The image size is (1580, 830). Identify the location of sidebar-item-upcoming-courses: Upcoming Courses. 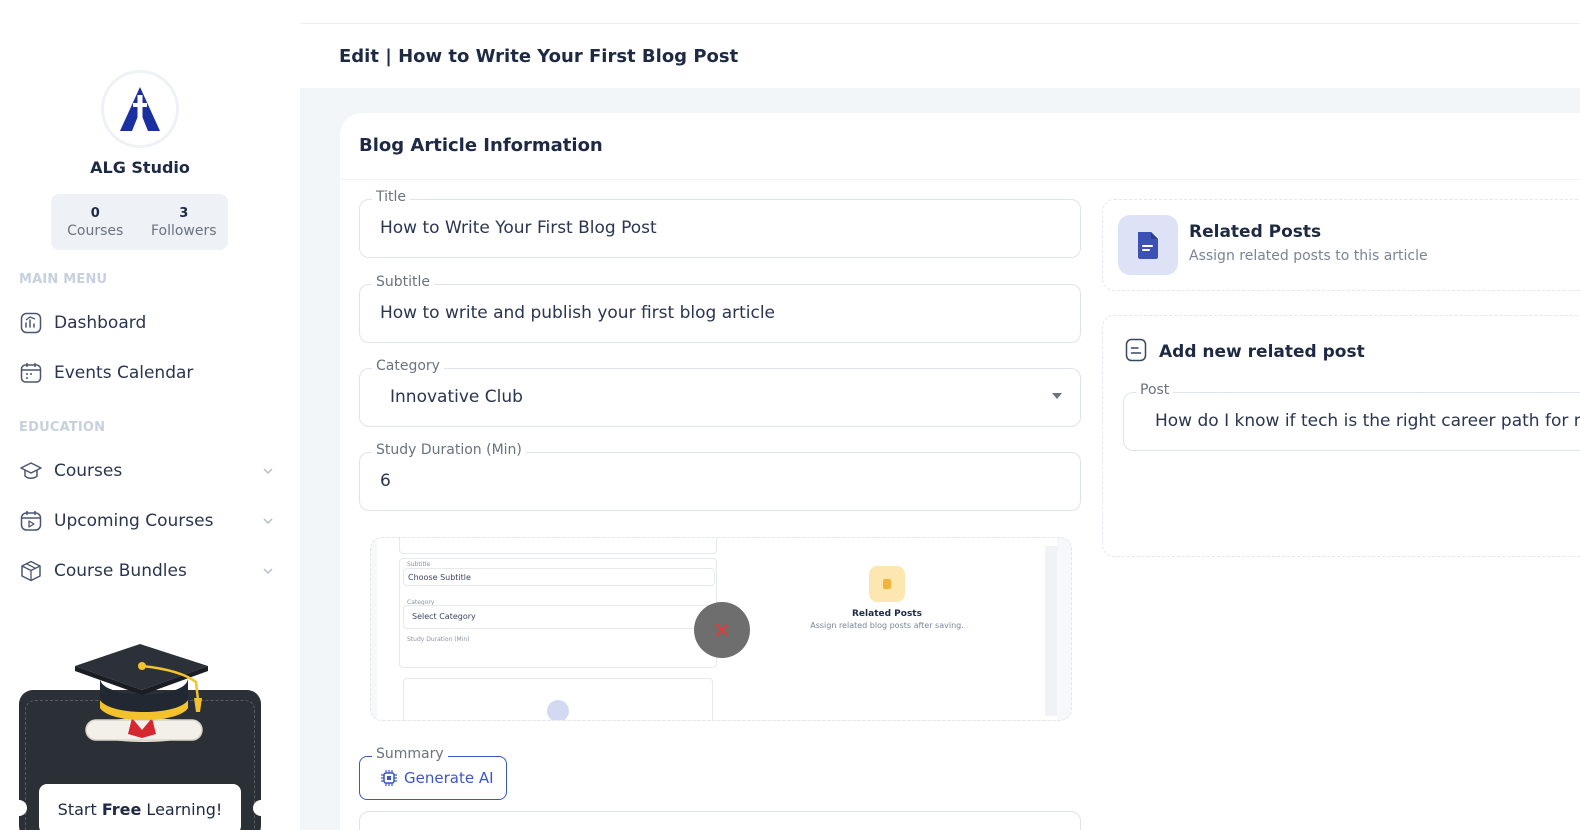
(149, 521).